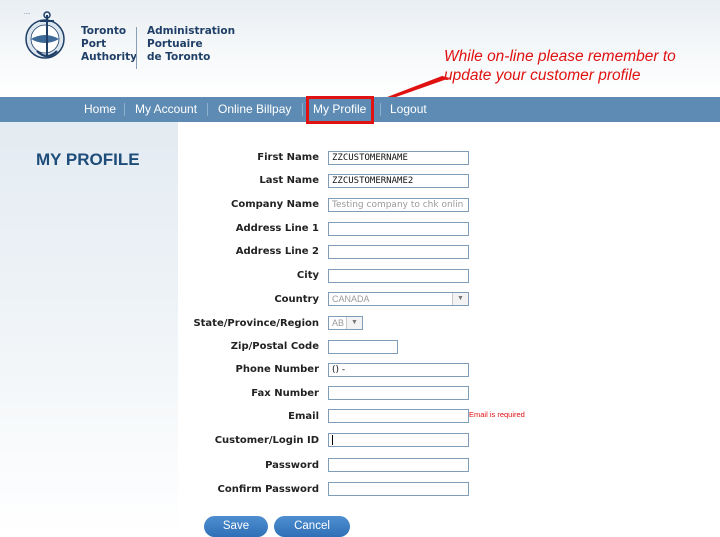 The height and width of the screenshot is (537, 720). I want to click on address-line-1-label: Address Line 1, so click(277, 228).